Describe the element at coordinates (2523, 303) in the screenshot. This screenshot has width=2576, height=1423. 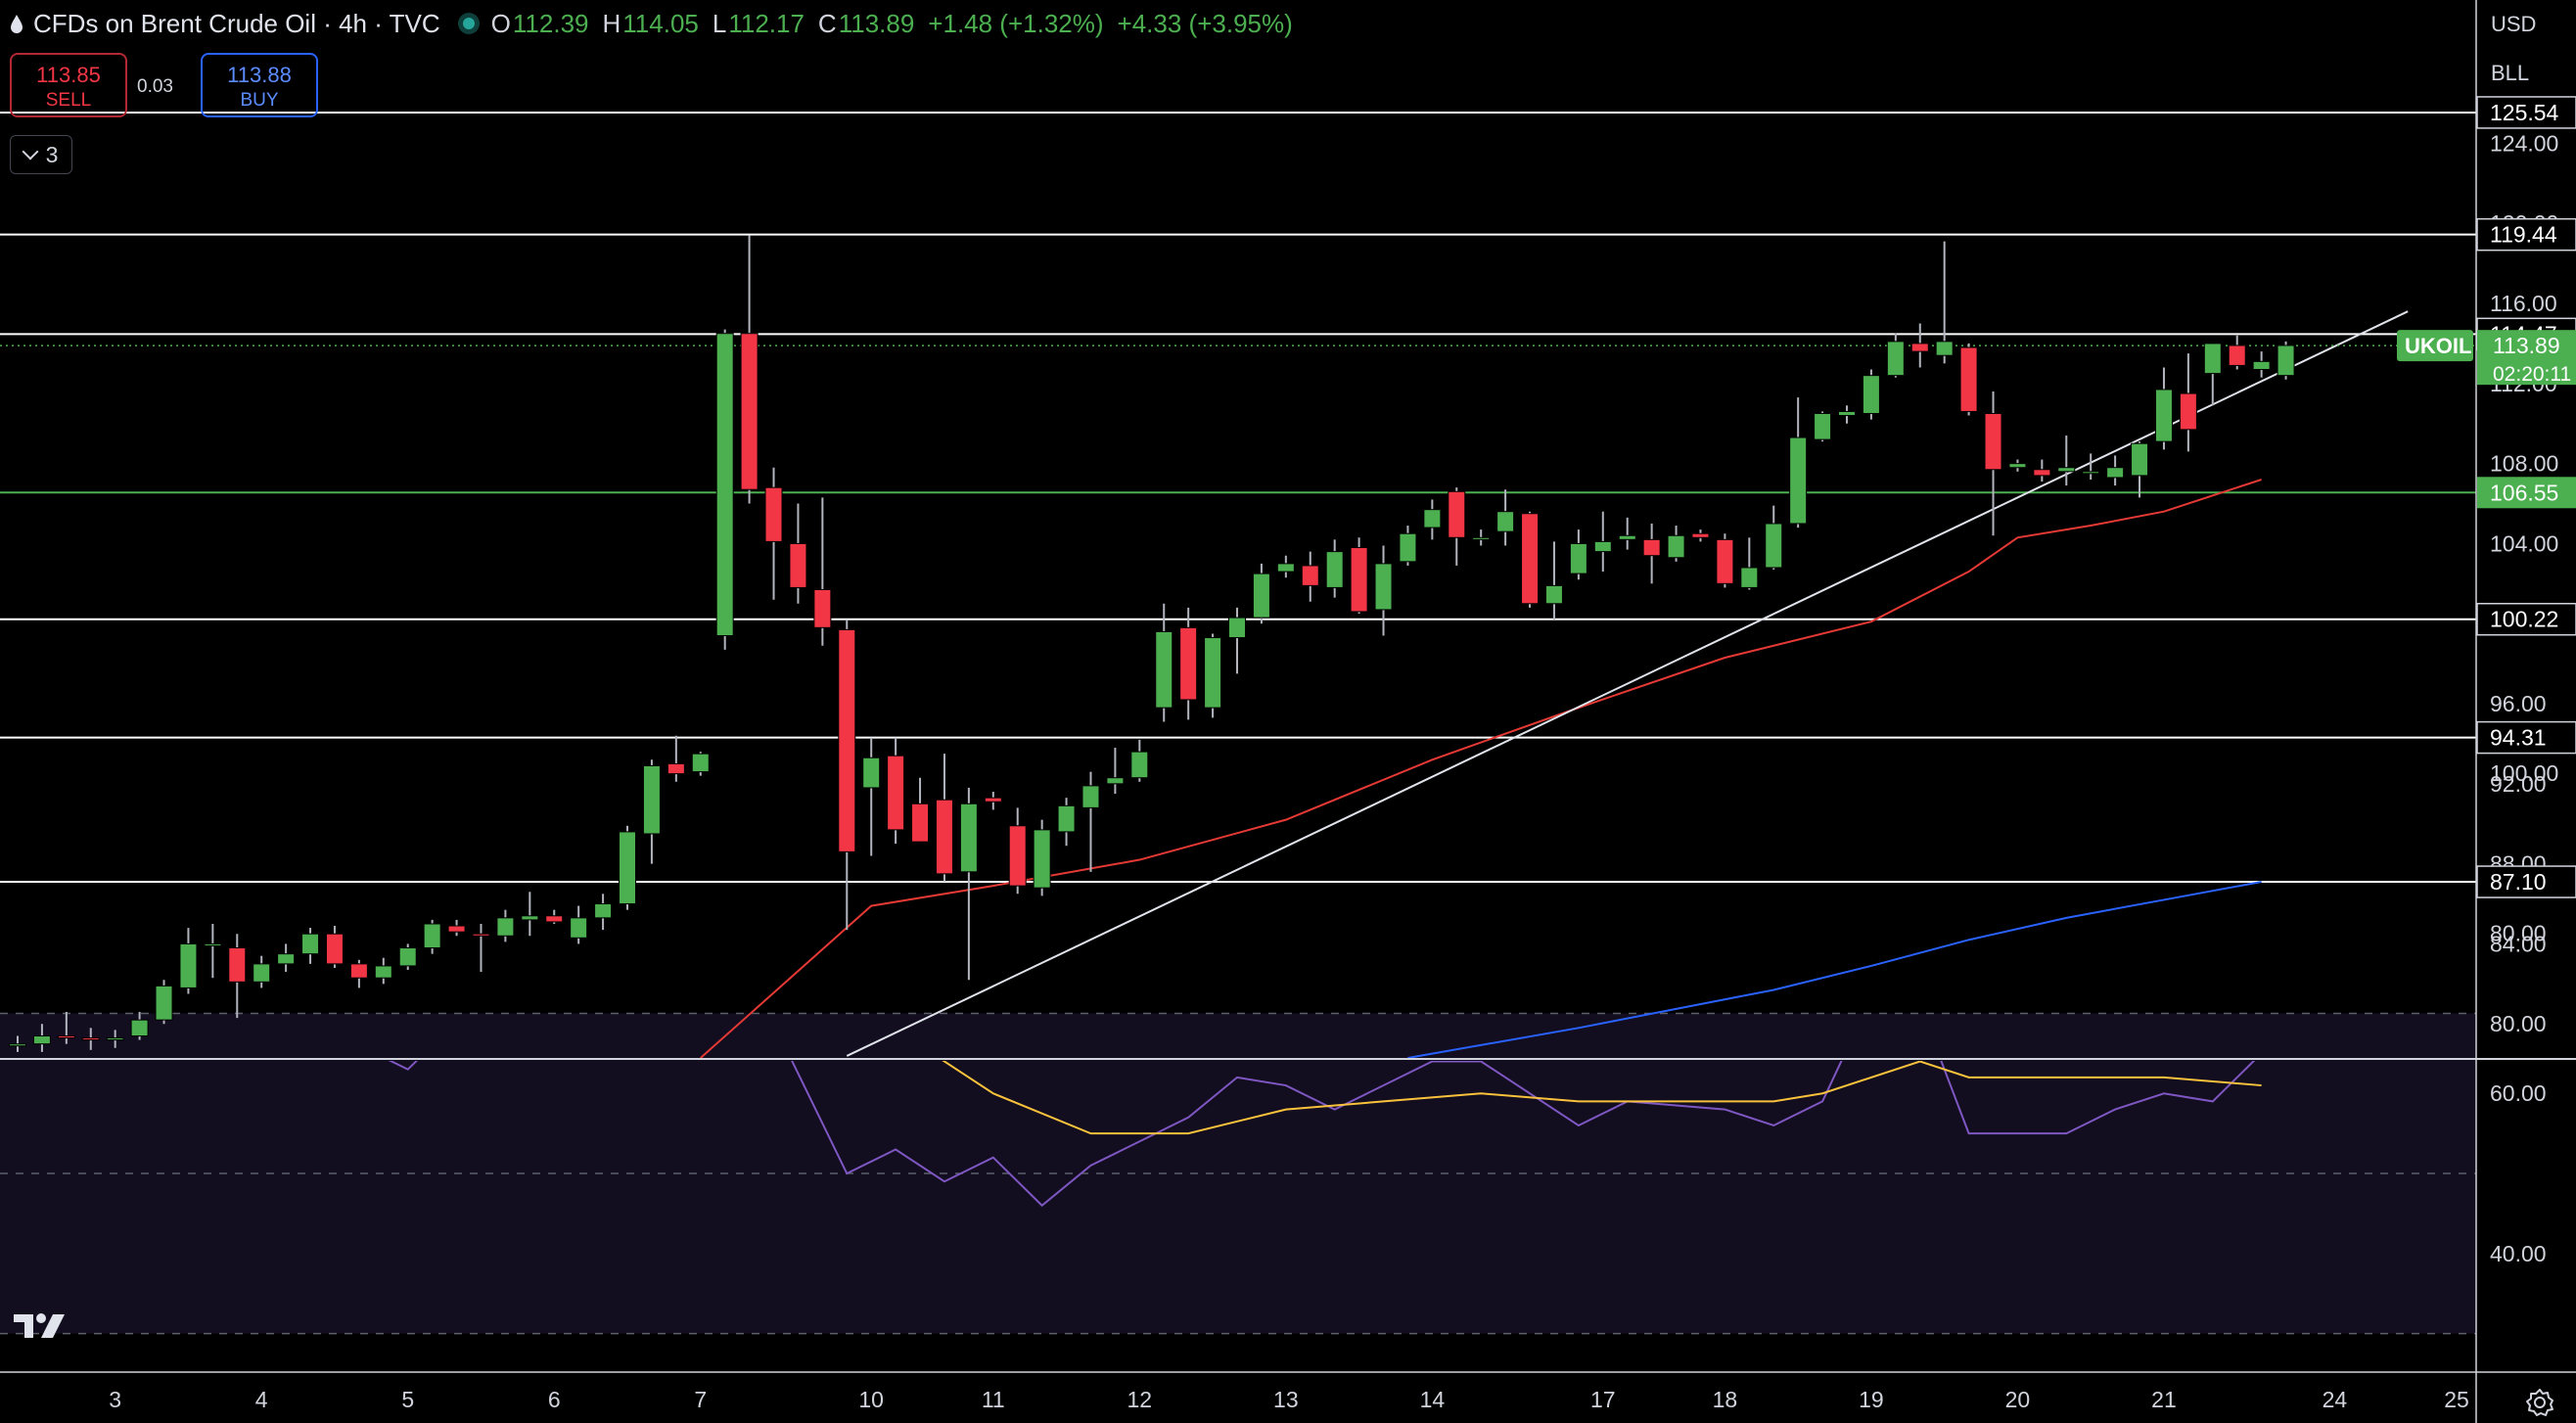
I see `price-tick-label: 116.00` at that location.